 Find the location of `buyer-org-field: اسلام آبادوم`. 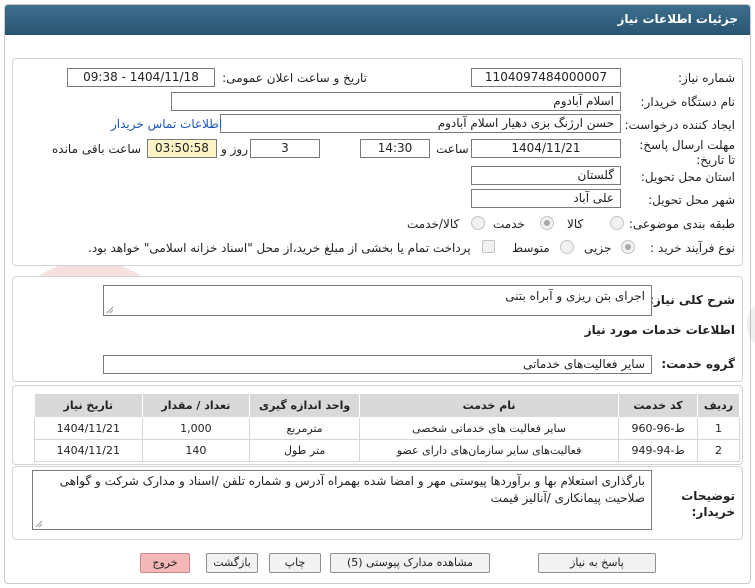

buyer-org-field: اسلام آبادوم is located at coordinates (396, 101).